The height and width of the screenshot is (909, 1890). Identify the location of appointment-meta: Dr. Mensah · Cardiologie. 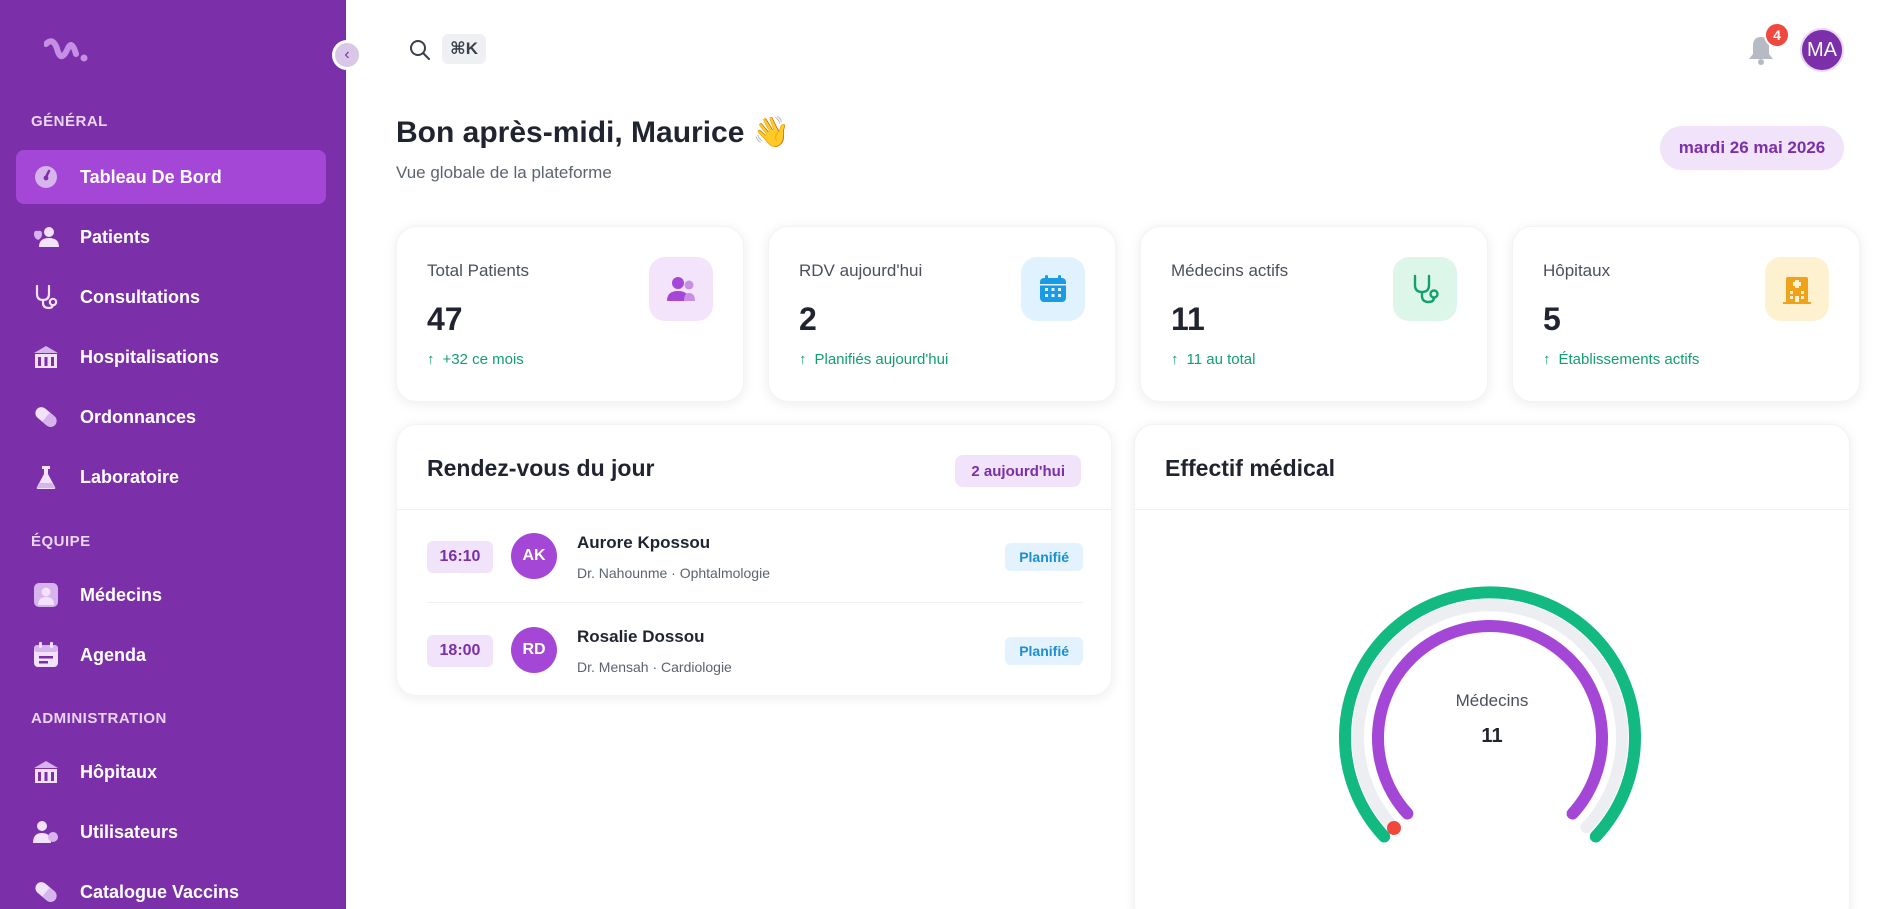
(654, 667).